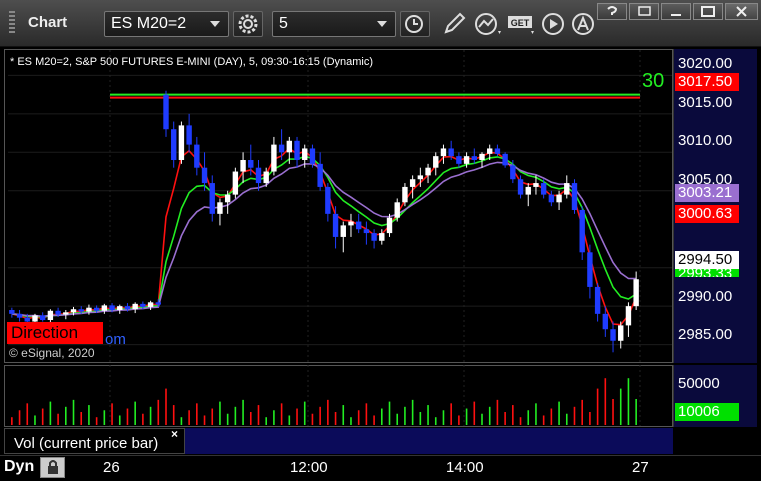 The width and height of the screenshot is (761, 481). What do you see at coordinates (705, 334) in the screenshot?
I see `price-tick: 2985.00` at bounding box center [705, 334].